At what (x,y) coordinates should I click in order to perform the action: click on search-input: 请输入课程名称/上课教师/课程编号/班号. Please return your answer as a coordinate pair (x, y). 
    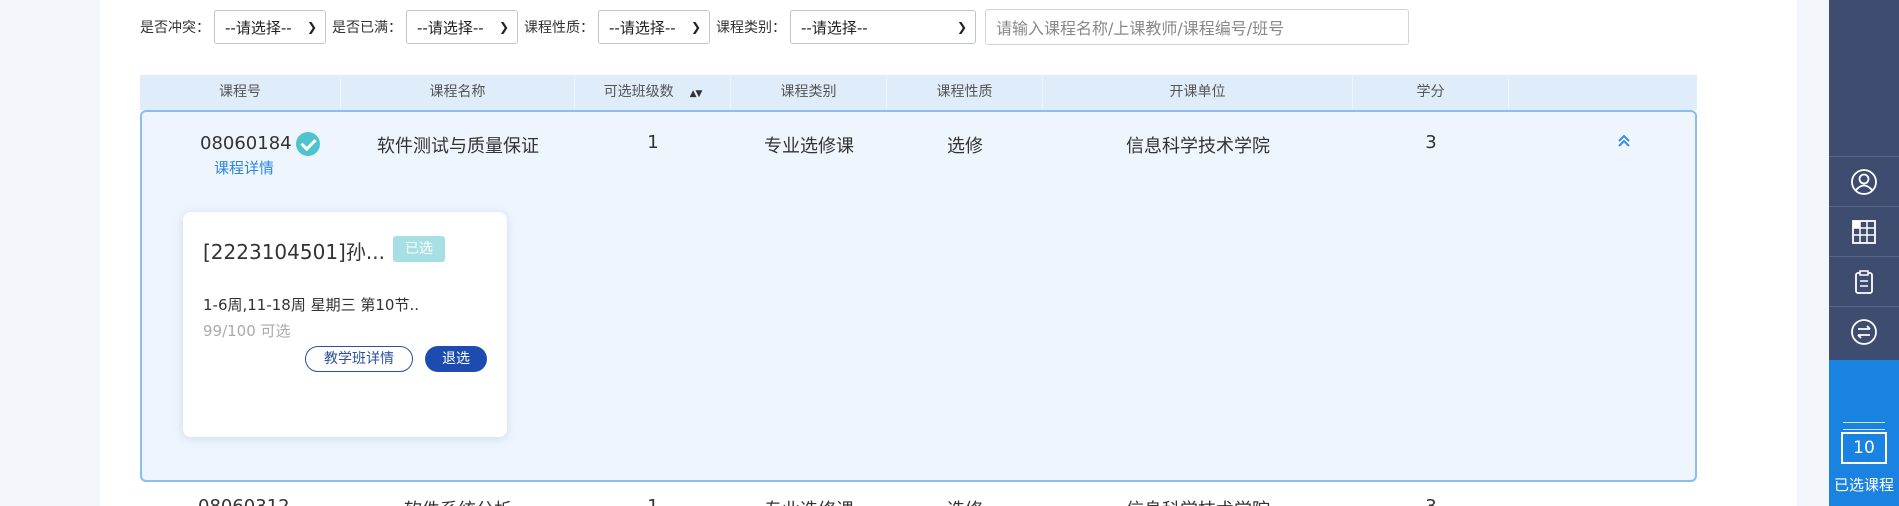
    Looking at the image, I should click on (1197, 27).